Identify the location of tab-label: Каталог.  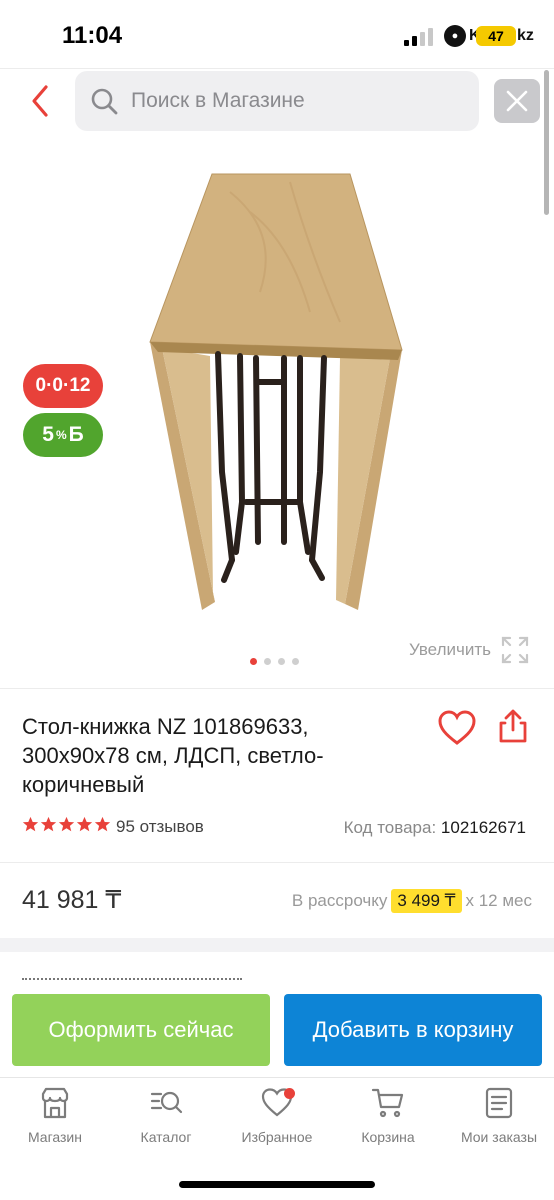
(166, 1137).